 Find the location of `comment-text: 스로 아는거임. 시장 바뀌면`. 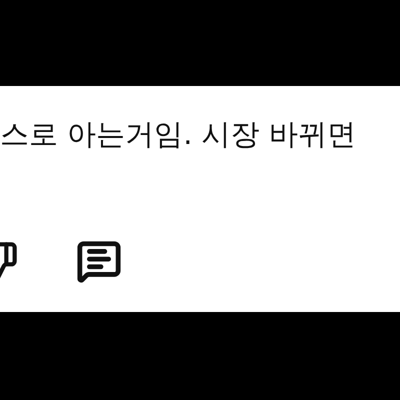

comment-text: 스로 아는거임. 시장 바뀌면 is located at coordinates (178, 134).